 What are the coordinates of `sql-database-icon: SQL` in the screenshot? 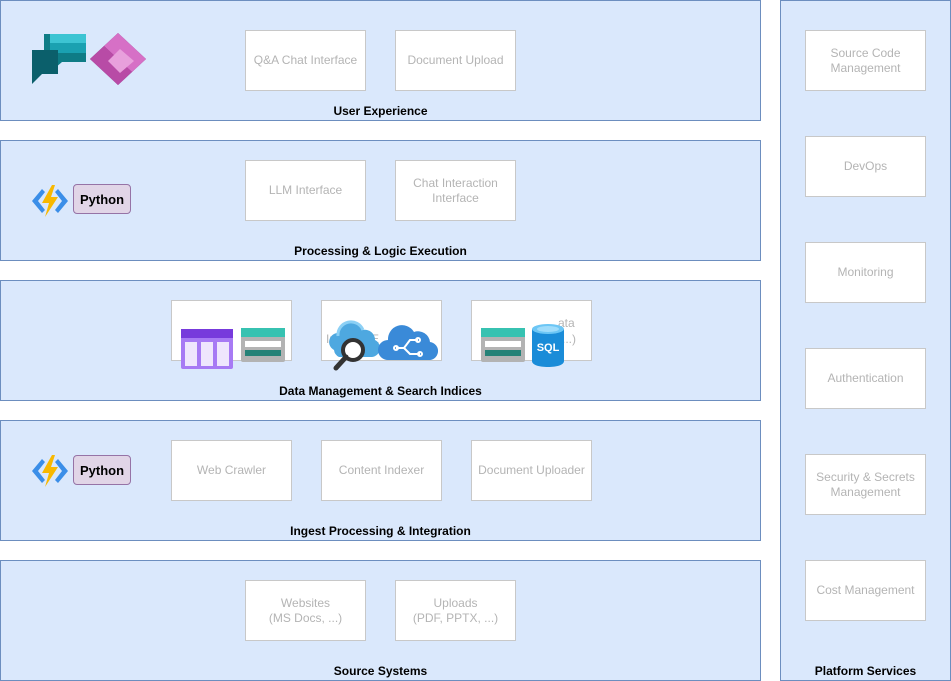 It's located at (548, 339).